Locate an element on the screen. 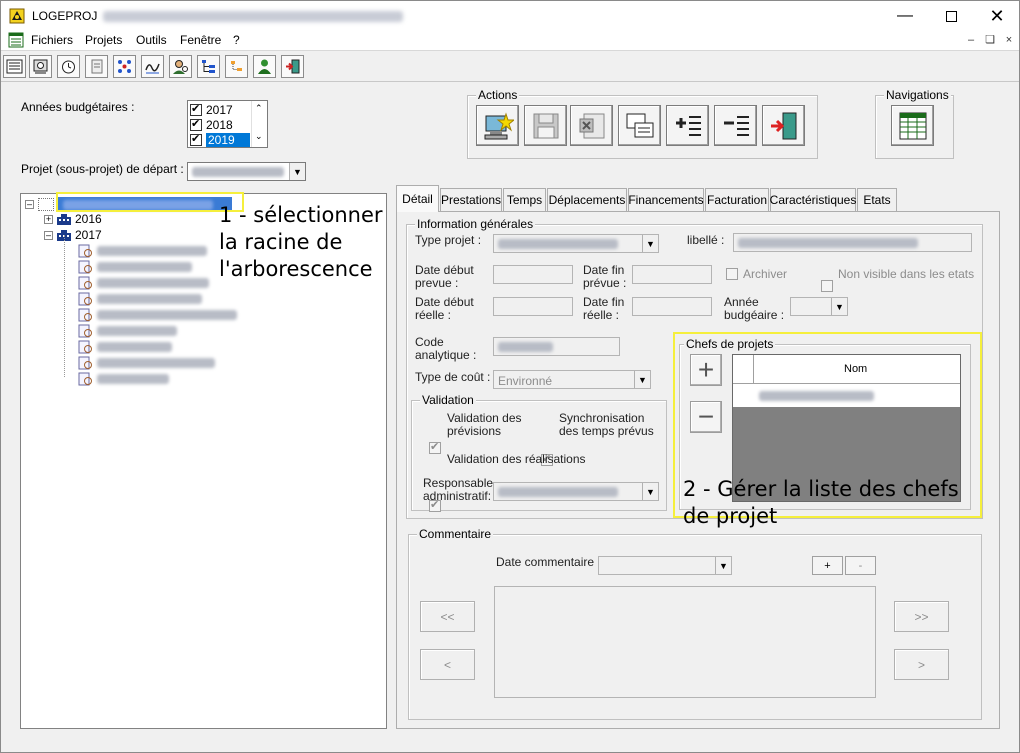 This screenshot has height=753, width=1020. archiver-checkbox is located at coordinates (732, 274).